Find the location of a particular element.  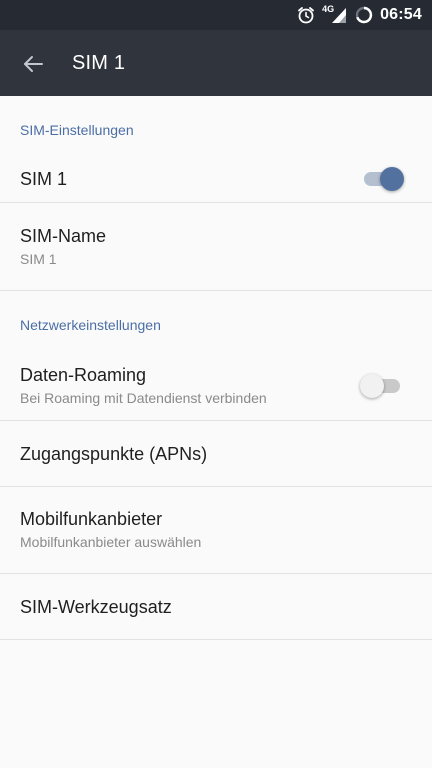

sim-name-item: SIM-Name SIM 1 is located at coordinates (216, 247).